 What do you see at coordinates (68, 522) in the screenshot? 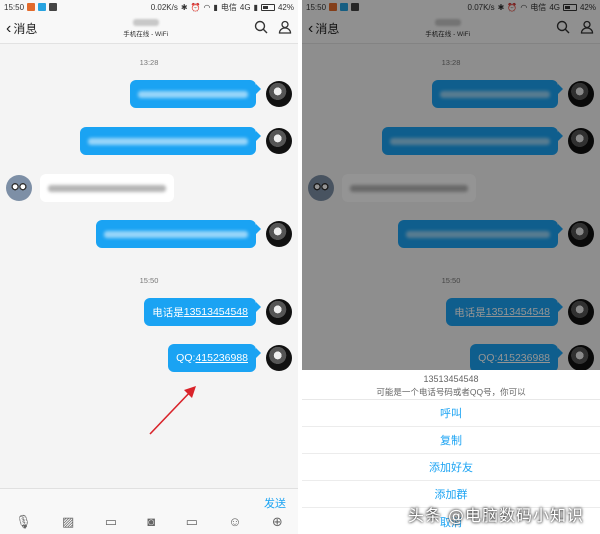
I see `image-icon: ▨` at bounding box center [68, 522].